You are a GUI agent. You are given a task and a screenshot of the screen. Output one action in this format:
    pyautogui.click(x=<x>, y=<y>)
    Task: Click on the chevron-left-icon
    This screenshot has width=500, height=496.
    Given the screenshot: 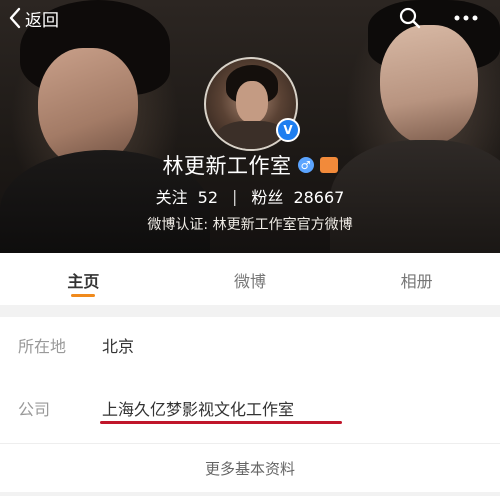 What is the action you would take?
    pyautogui.click(x=15, y=18)
    